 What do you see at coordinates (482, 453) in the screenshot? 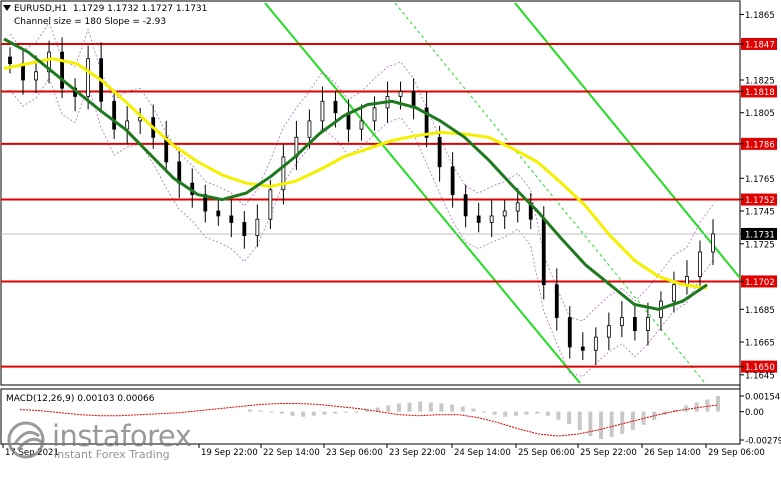
I see `time-tick-label: 24 Sep 14:00` at bounding box center [482, 453].